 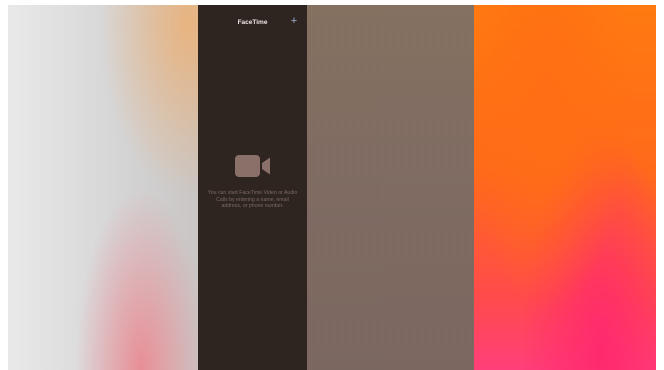 I want to click on video-camera-icon, so click(x=252, y=166).